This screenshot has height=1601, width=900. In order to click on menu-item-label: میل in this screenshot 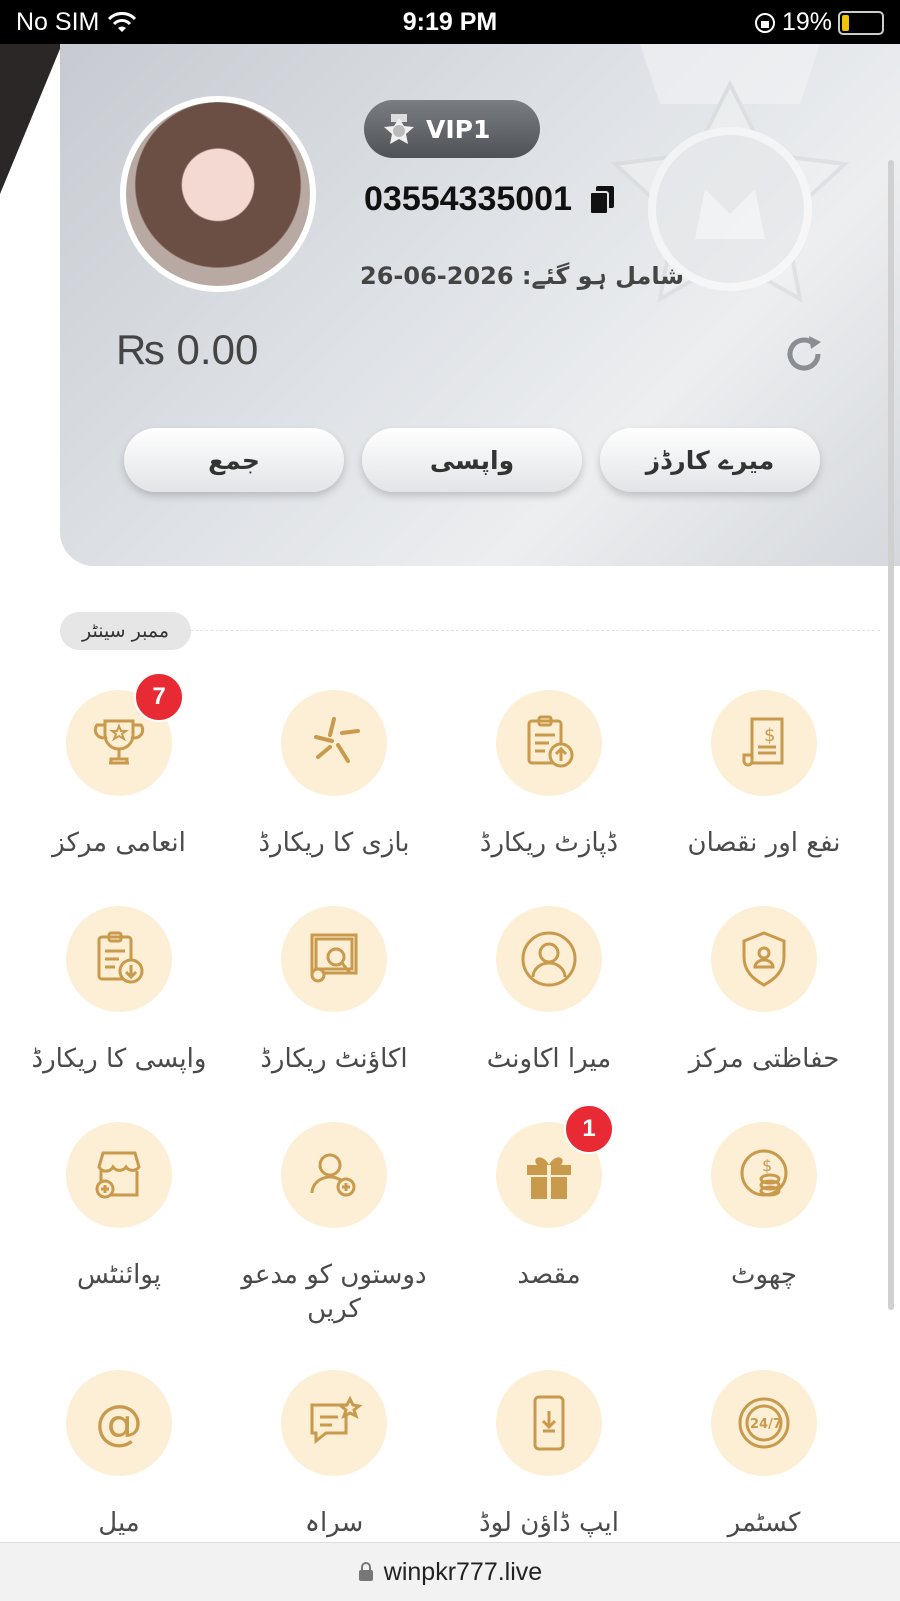, I will do `click(119, 1523)`.